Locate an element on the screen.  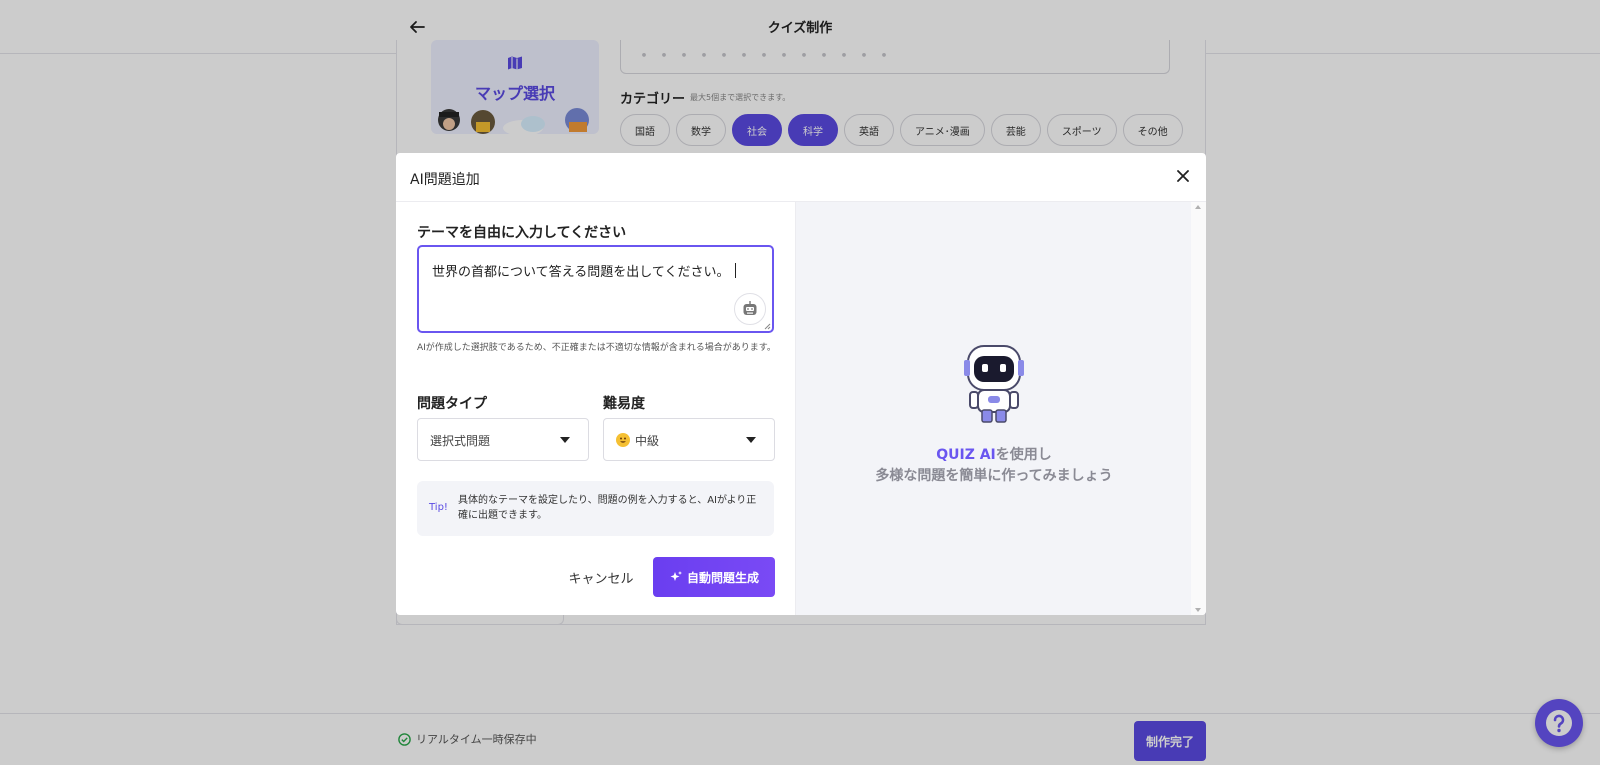
resize-handle-icon is located at coordinates (767, 326).